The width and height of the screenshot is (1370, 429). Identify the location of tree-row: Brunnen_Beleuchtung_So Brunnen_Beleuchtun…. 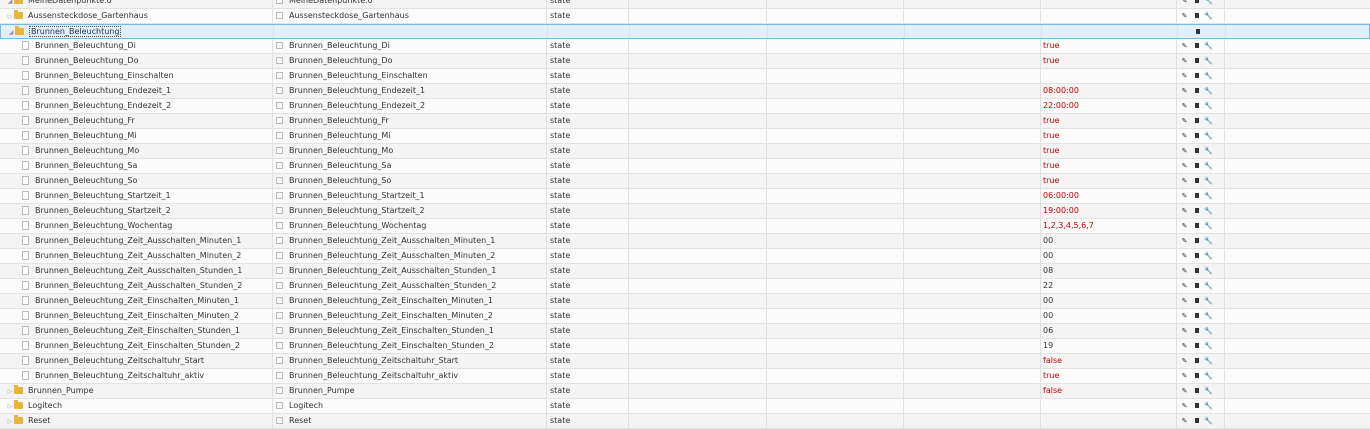
(685, 181).